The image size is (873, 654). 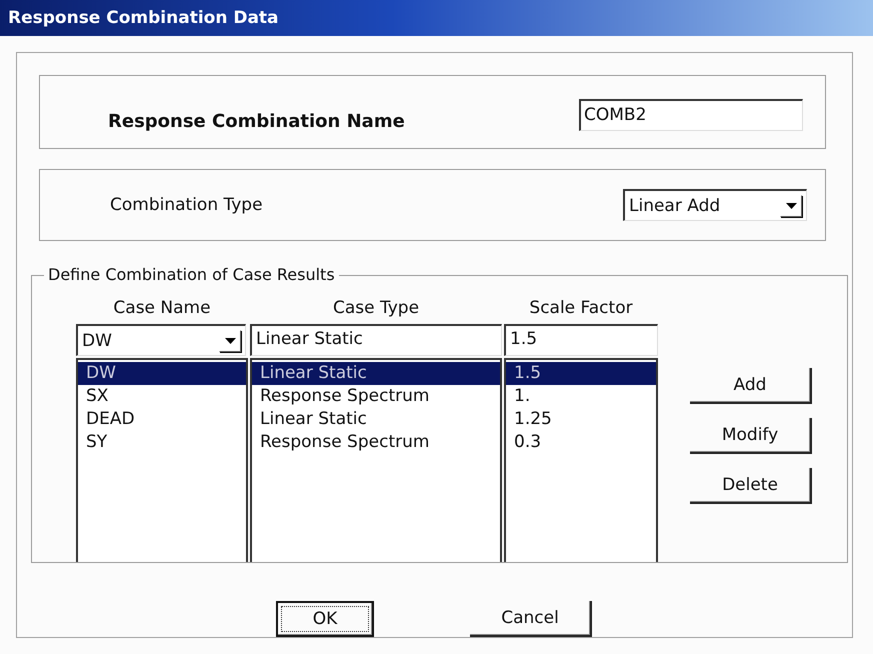 I want to click on column-header: Scale Factor, so click(x=581, y=309).